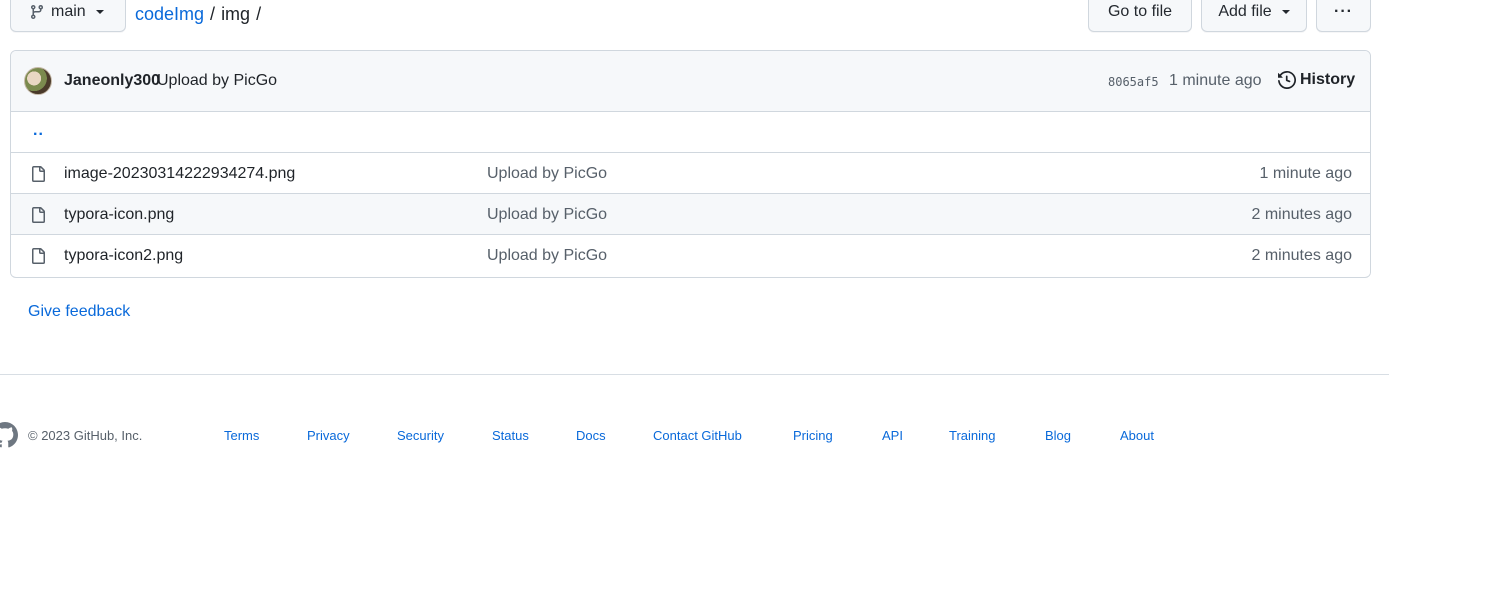 Image resolution: width=1501 pixels, height=596 pixels. Describe the element at coordinates (972, 435) in the screenshot. I see `footer-link-training: Training` at that location.